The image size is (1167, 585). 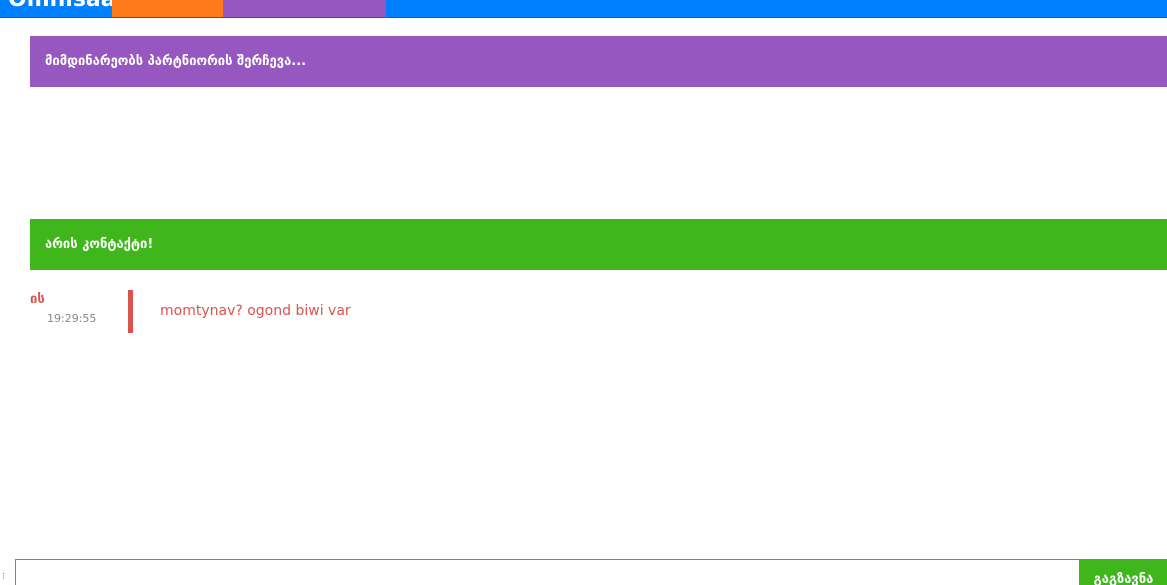 What do you see at coordinates (480, 312) in the screenshot?
I see `chat-message: ის 19:29:55 momtynav? ogond biwi var` at bounding box center [480, 312].